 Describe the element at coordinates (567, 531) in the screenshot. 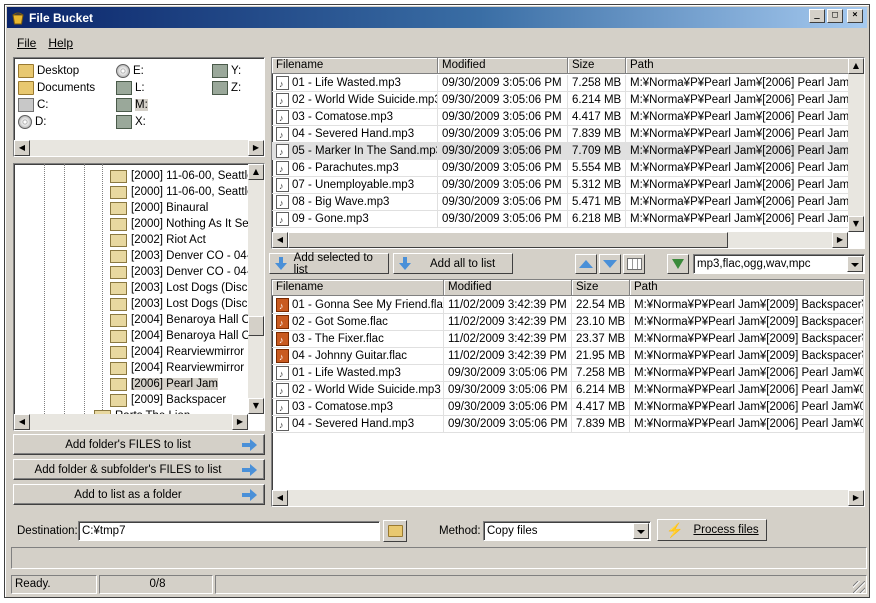

I see `method-select: Copy files` at that location.